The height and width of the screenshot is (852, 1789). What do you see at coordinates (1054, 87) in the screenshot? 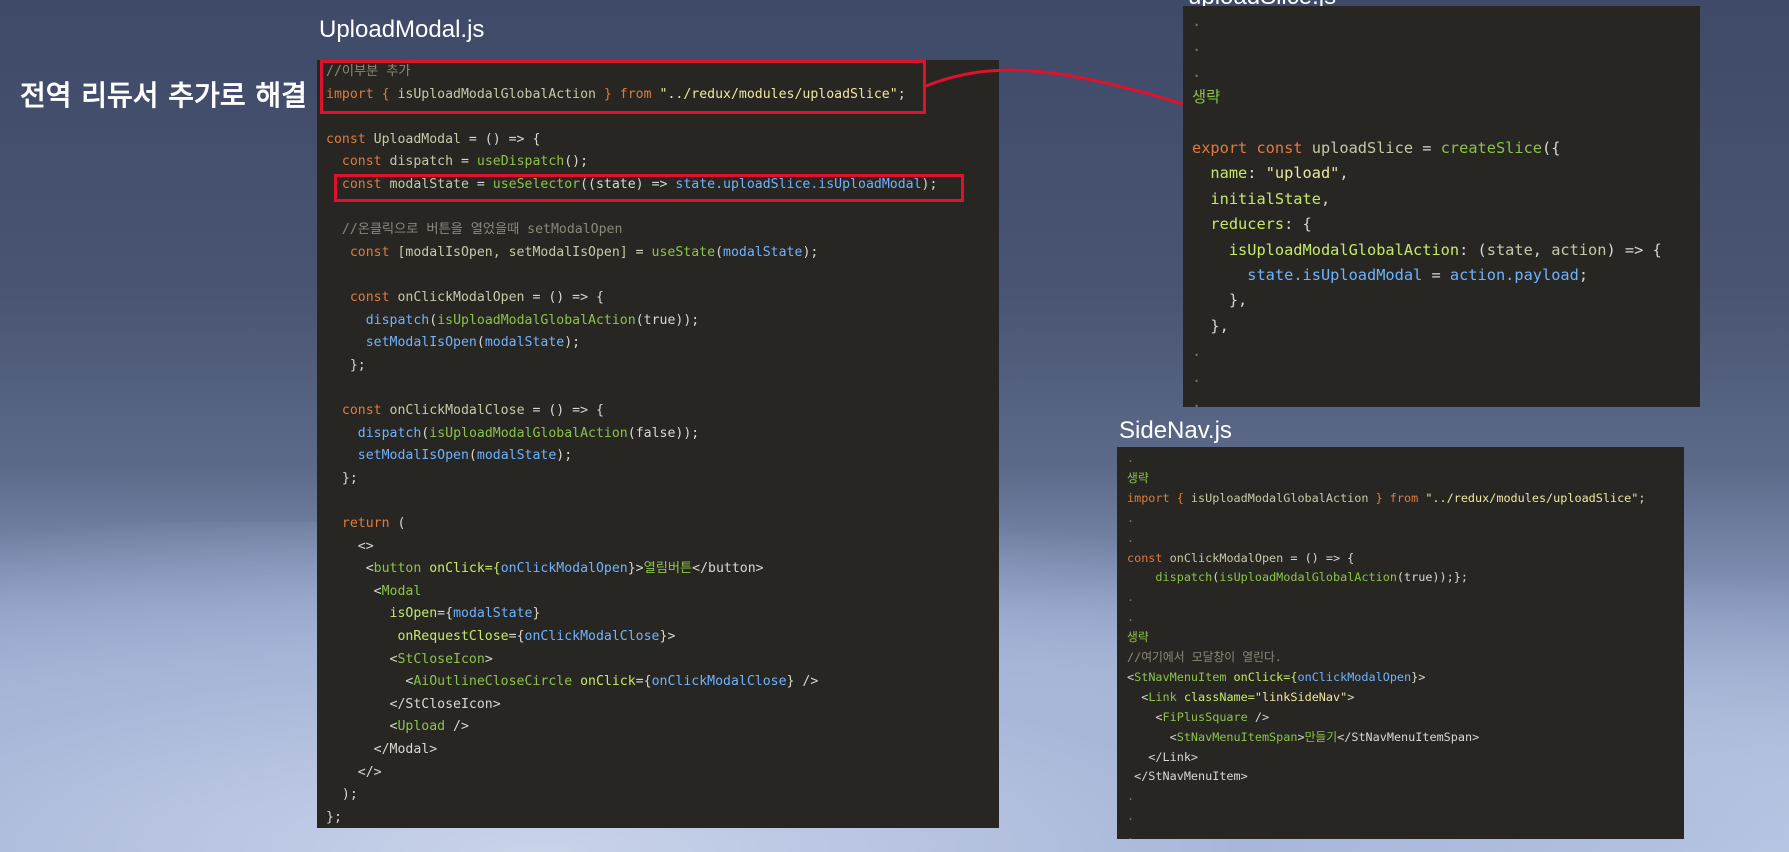
I see `connector-line` at bounding box center [1054, 87].